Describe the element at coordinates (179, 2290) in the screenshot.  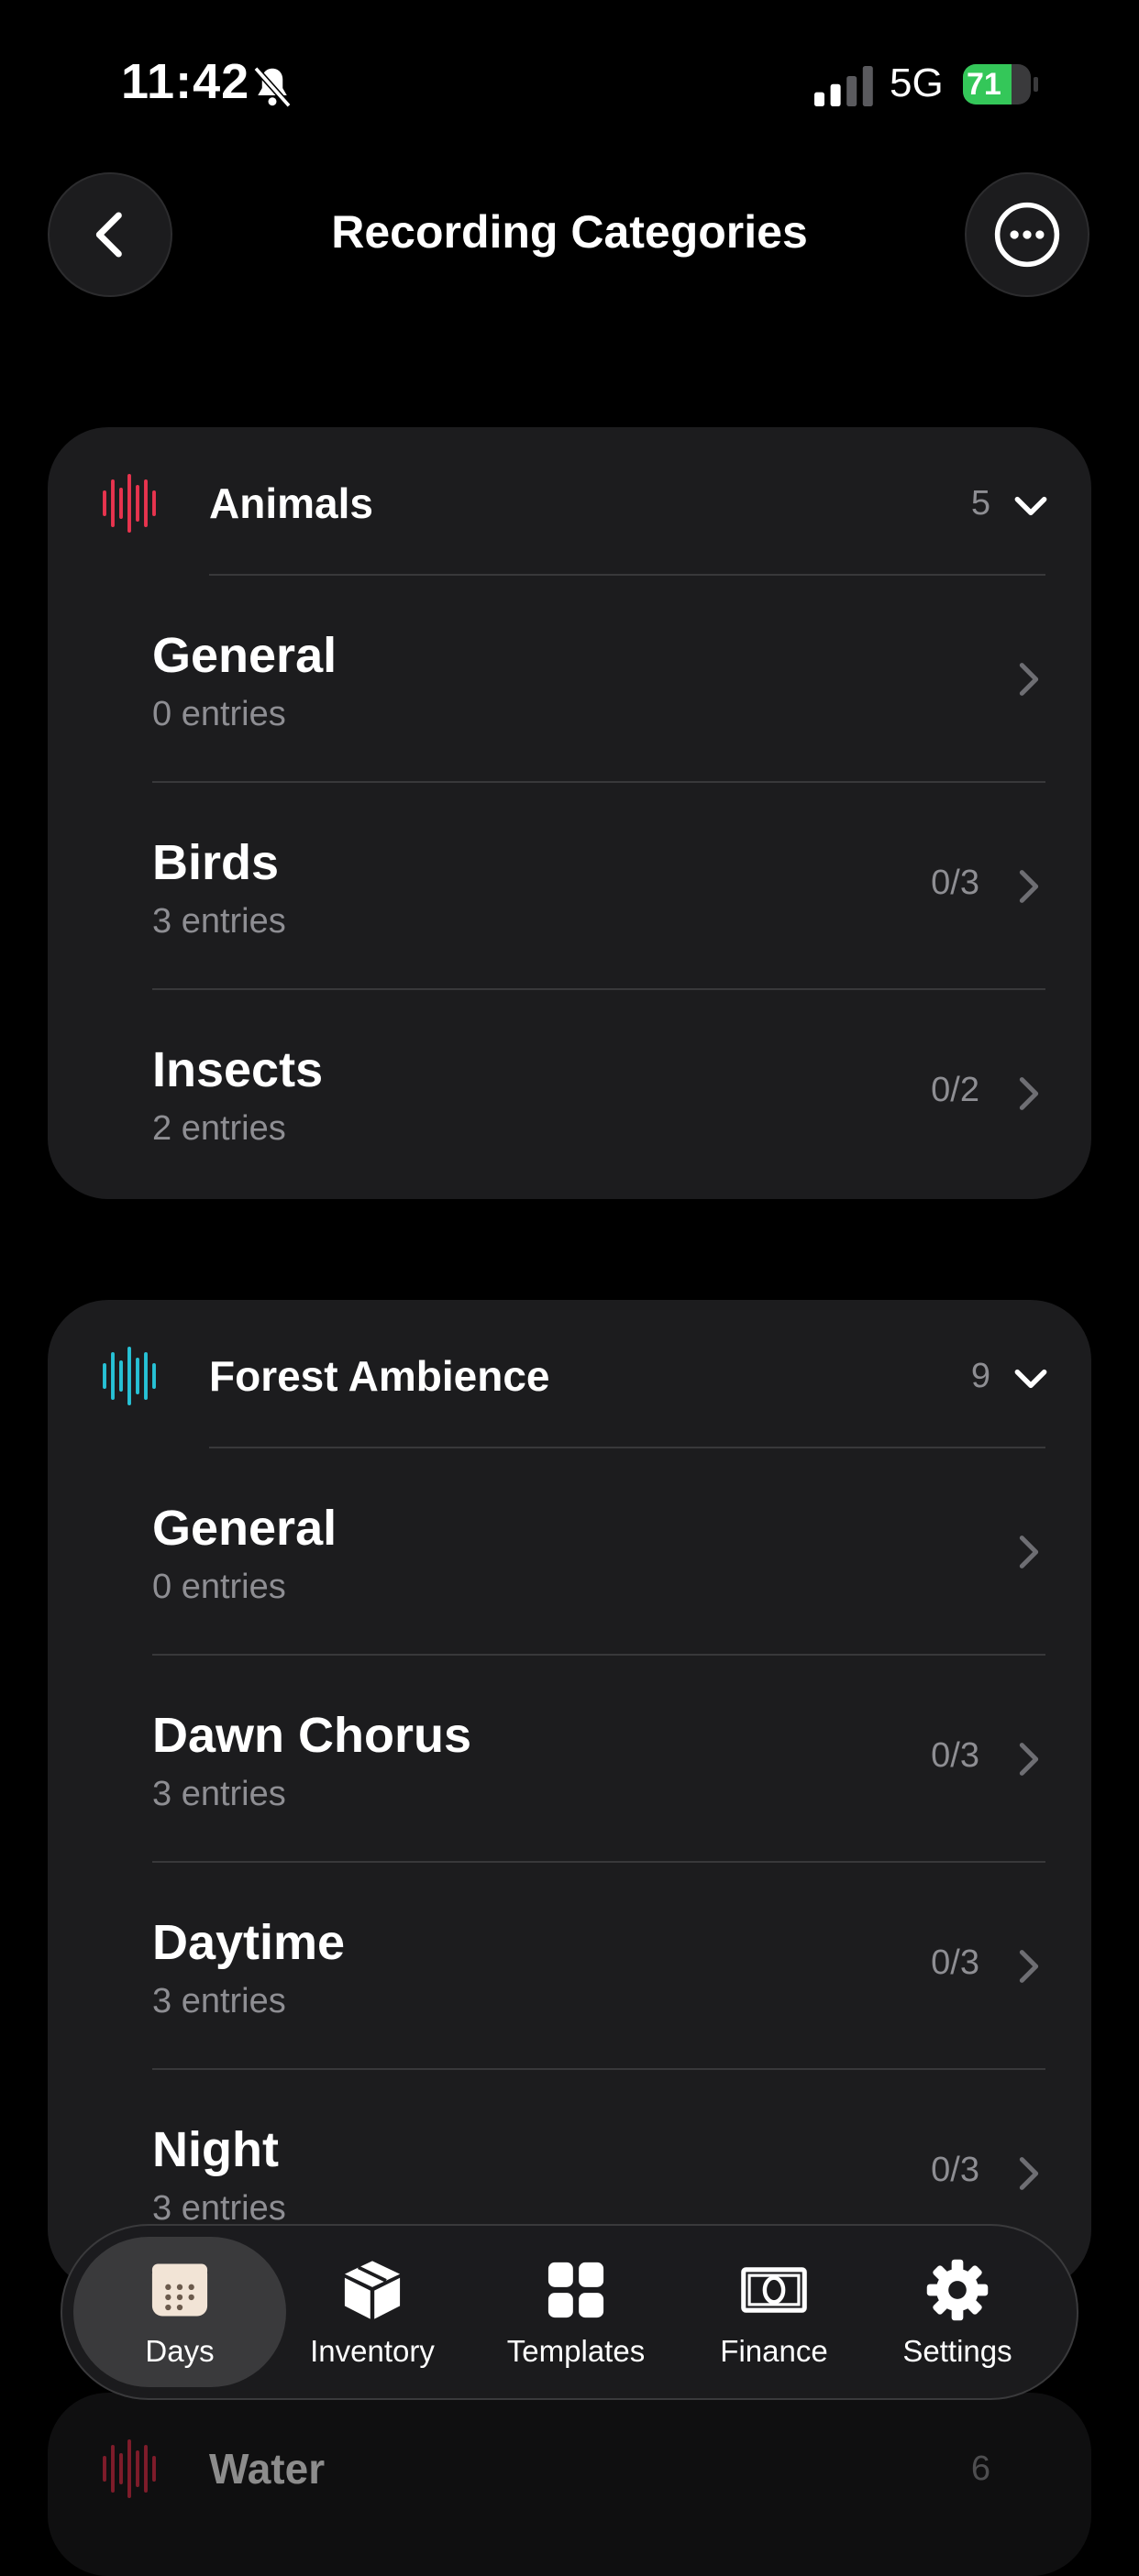
I see `calendar-icon` at that location.